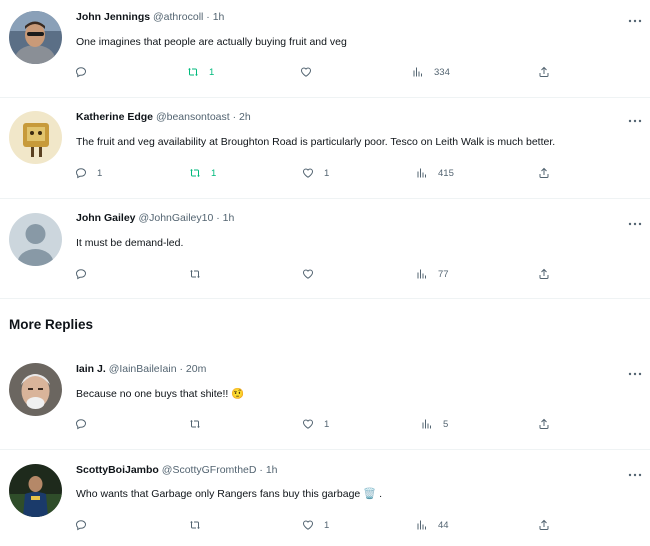 The image size is (650, 546). What do you see at coordinates (160, 394) in the screenshot?
I see `tweet-text: Because no one buys that shite!! 🤨` at bounding box center [160, 394].